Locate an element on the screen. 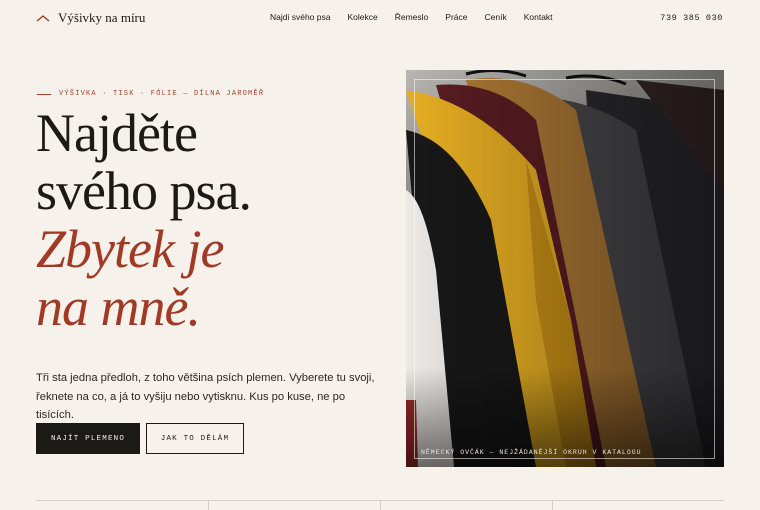 The width and height of the screenshot is (760, 510). nav-item-kolekce: Kolekce is located at coordinates (362, 17).